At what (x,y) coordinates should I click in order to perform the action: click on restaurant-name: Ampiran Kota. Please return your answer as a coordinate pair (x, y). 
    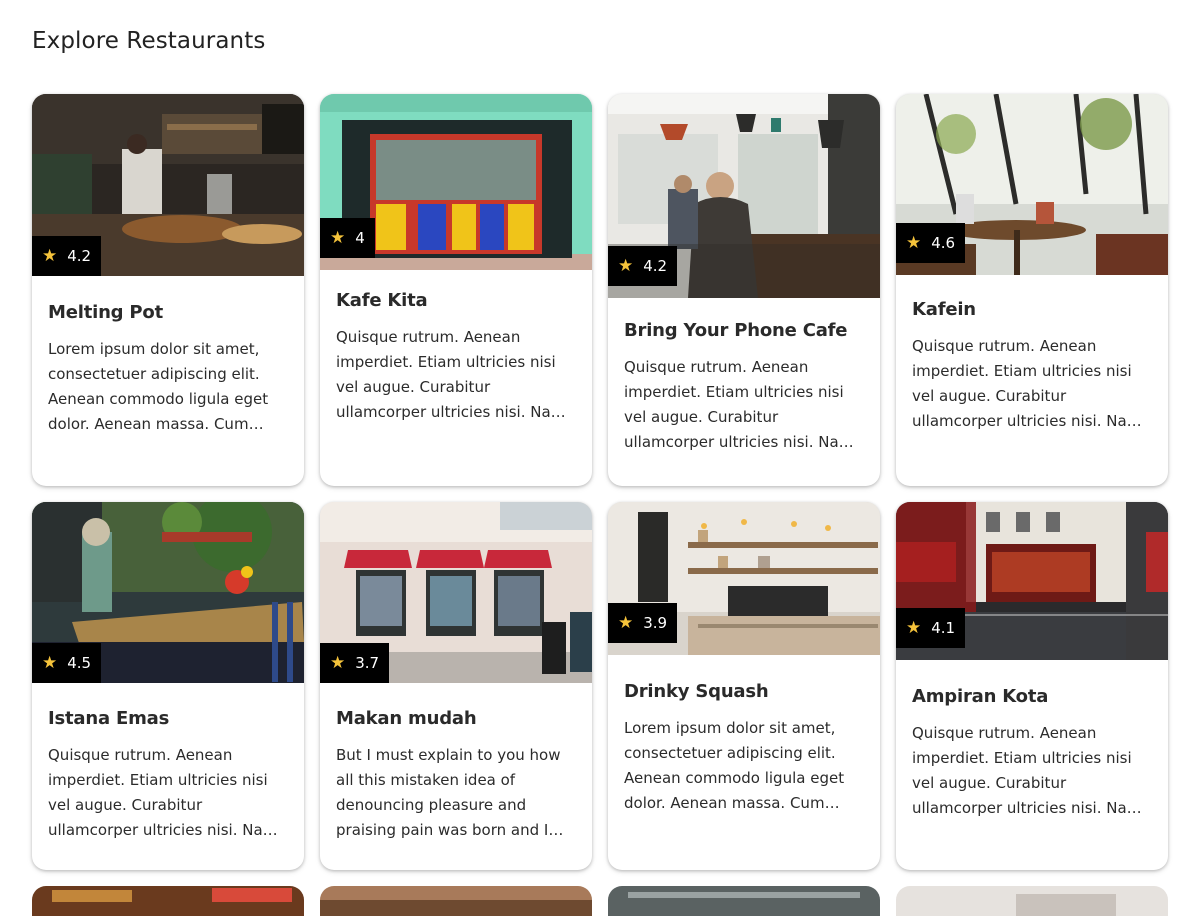
    Looking at the image, I should click on (980, 696).